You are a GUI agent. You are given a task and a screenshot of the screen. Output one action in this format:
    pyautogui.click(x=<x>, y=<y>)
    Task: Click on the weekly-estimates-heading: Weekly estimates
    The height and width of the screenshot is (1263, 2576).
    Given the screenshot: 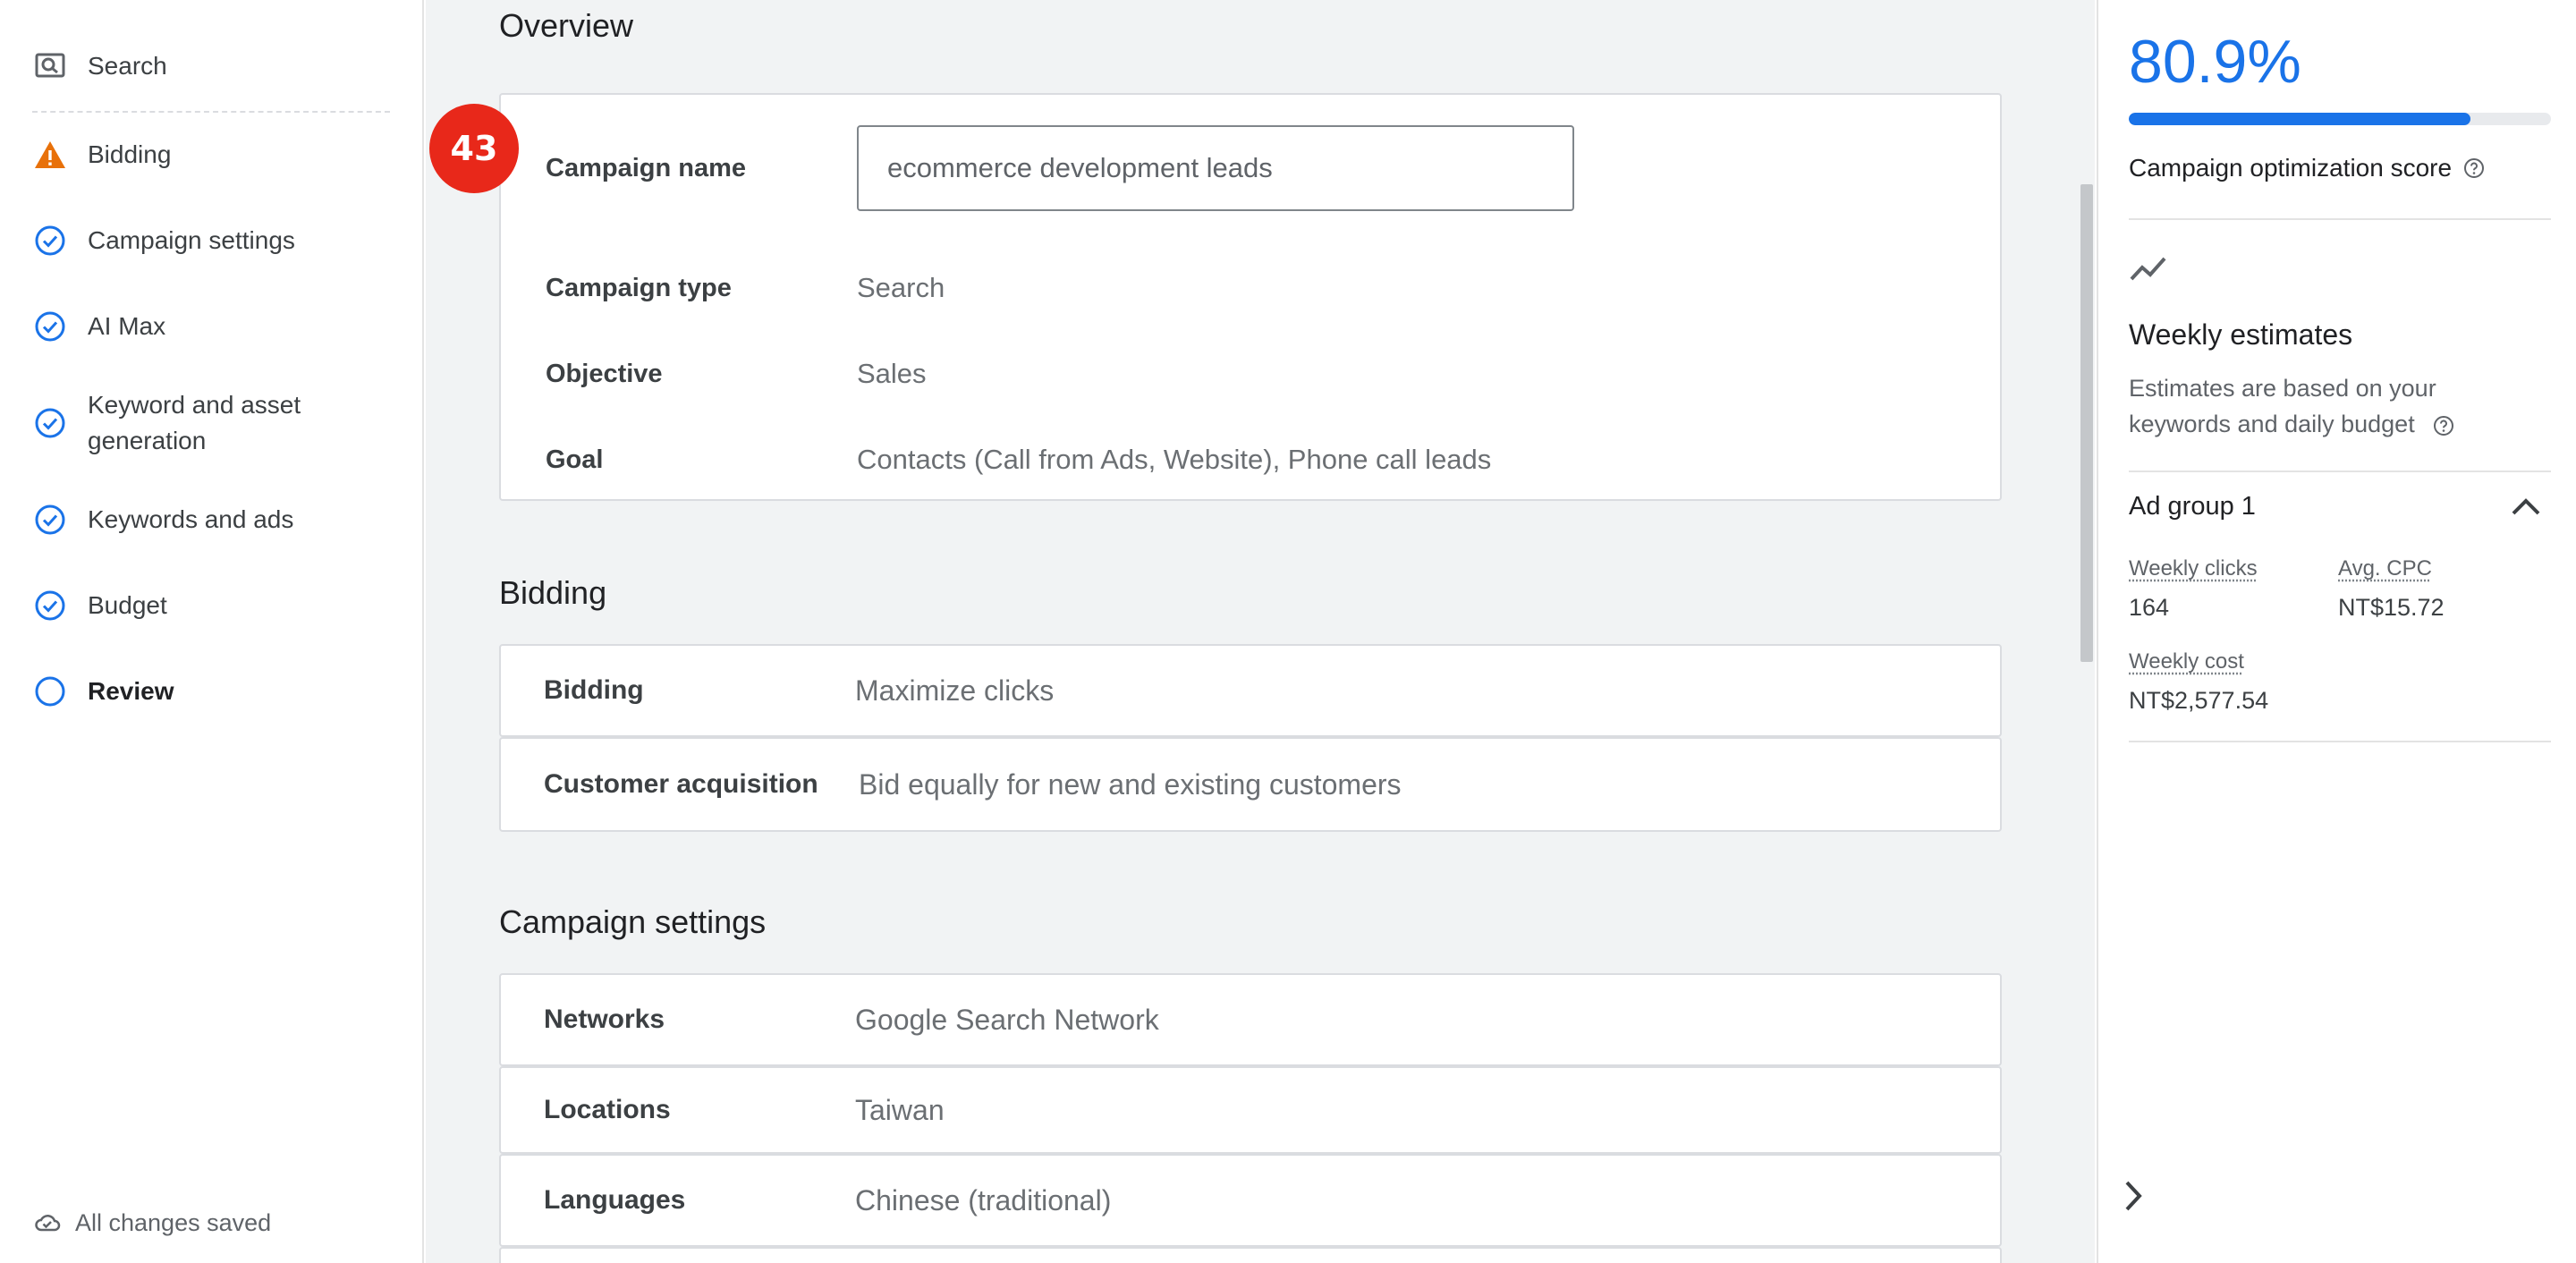 What is the action you would take?
    pyautogui.click(x=2241, y=334)
    